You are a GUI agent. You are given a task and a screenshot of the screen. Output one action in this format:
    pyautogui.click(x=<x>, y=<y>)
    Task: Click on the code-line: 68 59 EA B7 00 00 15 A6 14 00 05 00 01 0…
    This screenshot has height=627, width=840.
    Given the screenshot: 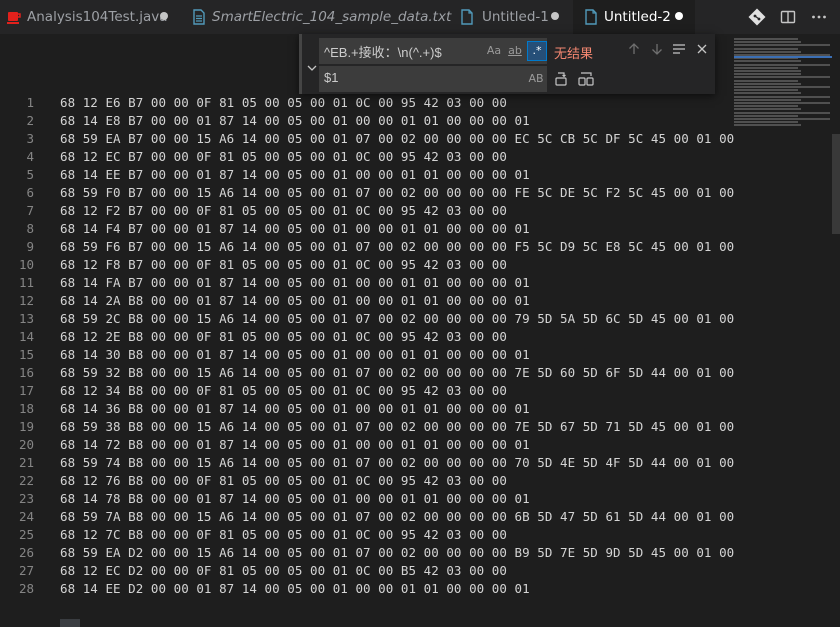 What is the action you would take?
    pyautogui.click(x=397, y=139)
    